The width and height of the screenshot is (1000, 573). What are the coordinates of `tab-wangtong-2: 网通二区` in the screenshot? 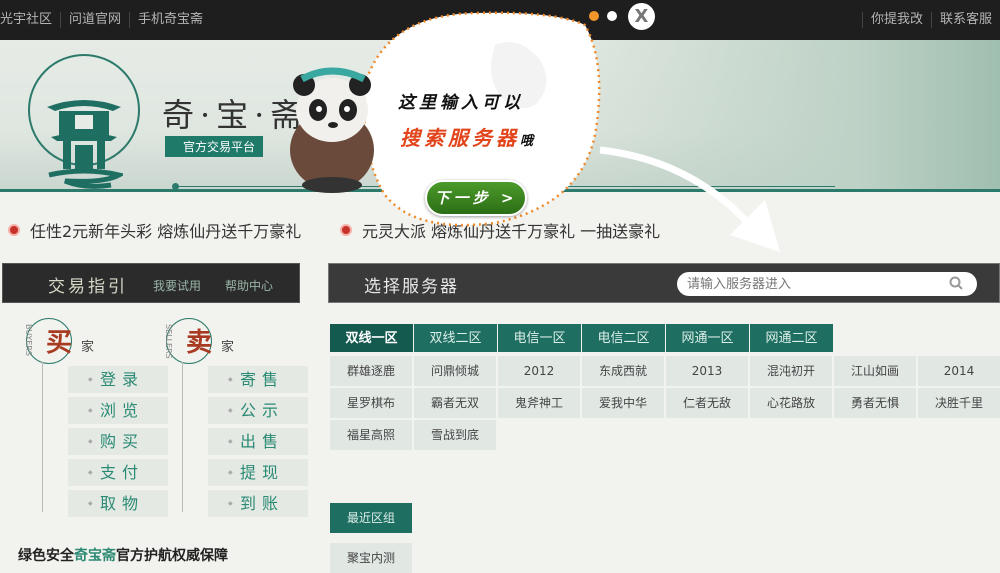 It's located at (791, 338).